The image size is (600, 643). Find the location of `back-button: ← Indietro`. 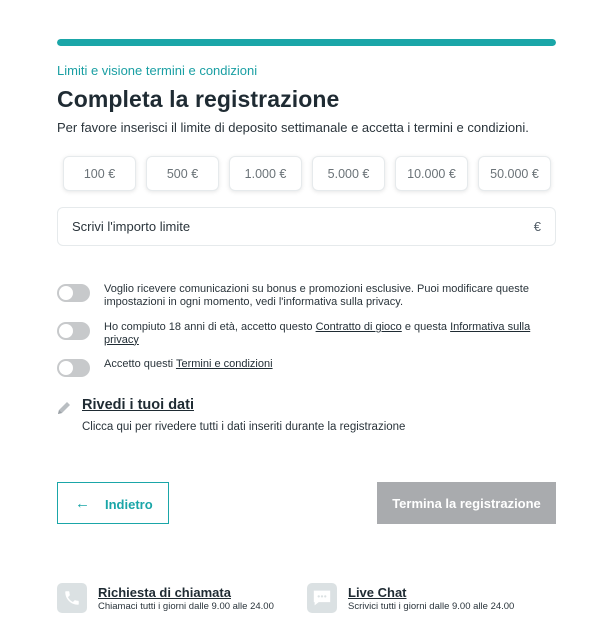

back-button: ← Indietro is located at coordinates (113, 503).